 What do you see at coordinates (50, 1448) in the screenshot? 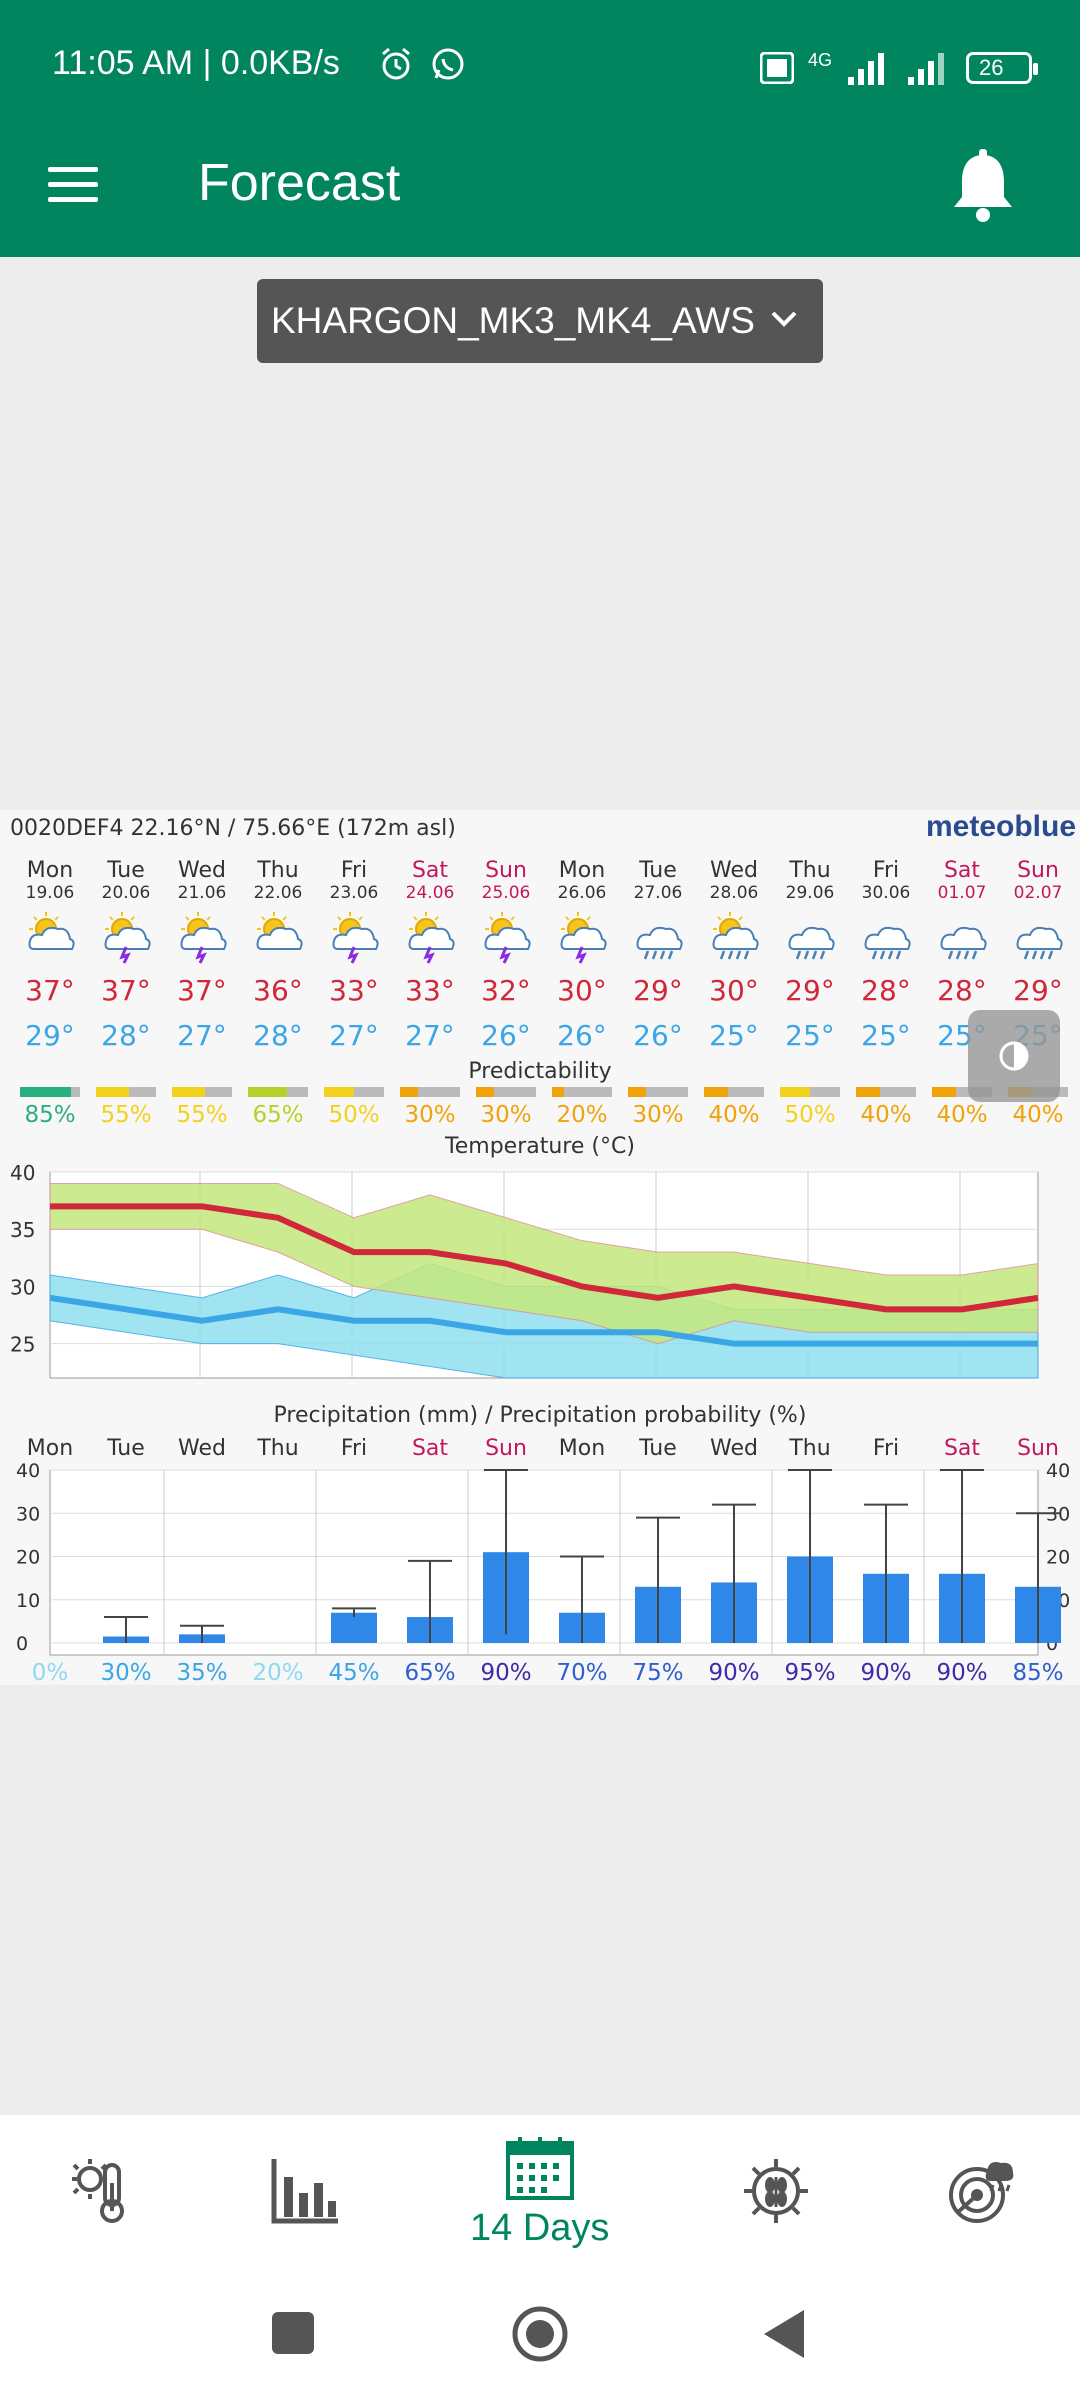
I see `precip-day-label: Mon` at bounding box center [50, 1448].